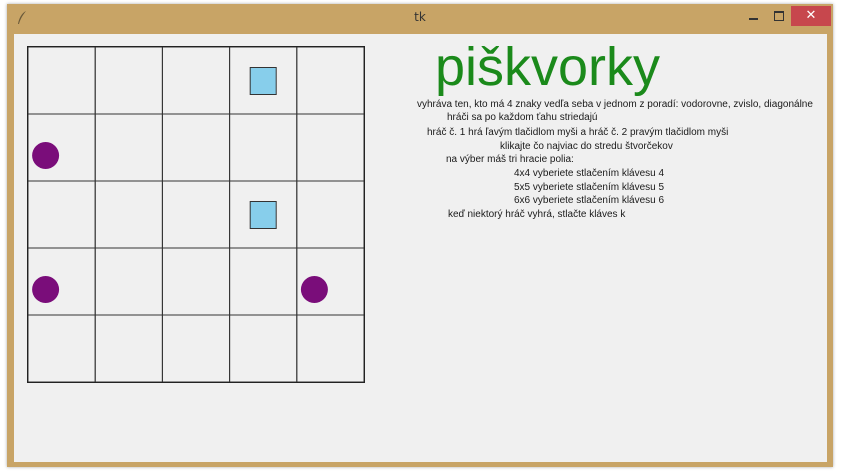 This screenshot has height=471, width=841. What do you see at coordinates (548, 67) in the screenshot?
I see `game-title: piškvorky` at bounding box center [548, 67].